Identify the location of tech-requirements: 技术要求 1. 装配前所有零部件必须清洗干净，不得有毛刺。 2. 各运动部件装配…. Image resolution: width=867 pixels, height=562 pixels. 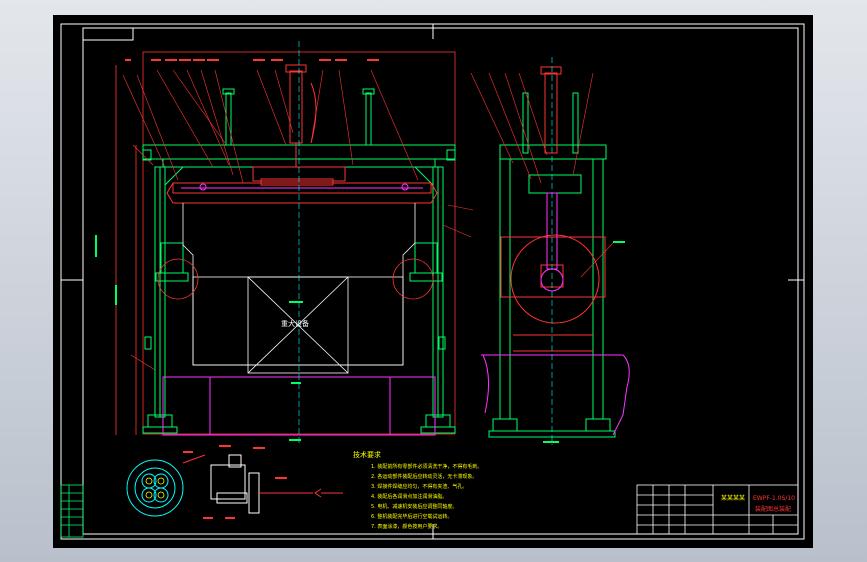
(417, 490).